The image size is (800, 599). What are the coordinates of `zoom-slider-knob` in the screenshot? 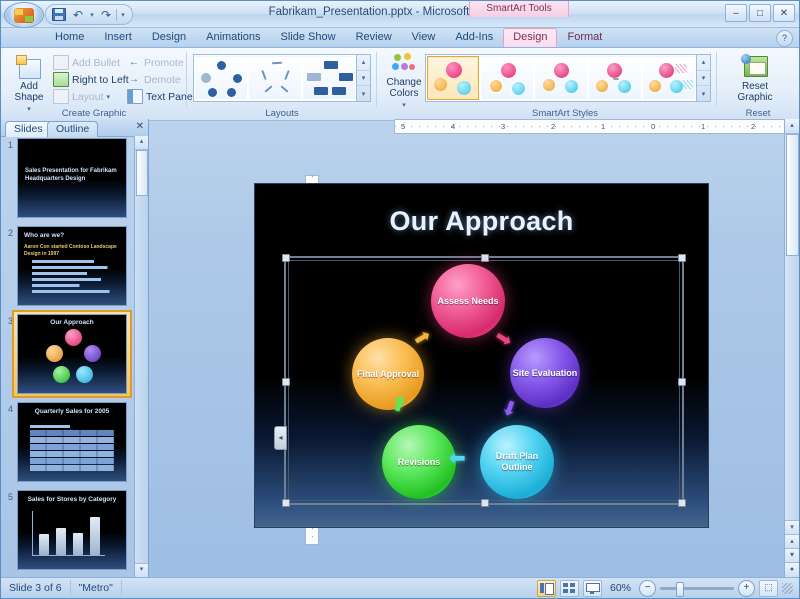 It's located at (680, 589).